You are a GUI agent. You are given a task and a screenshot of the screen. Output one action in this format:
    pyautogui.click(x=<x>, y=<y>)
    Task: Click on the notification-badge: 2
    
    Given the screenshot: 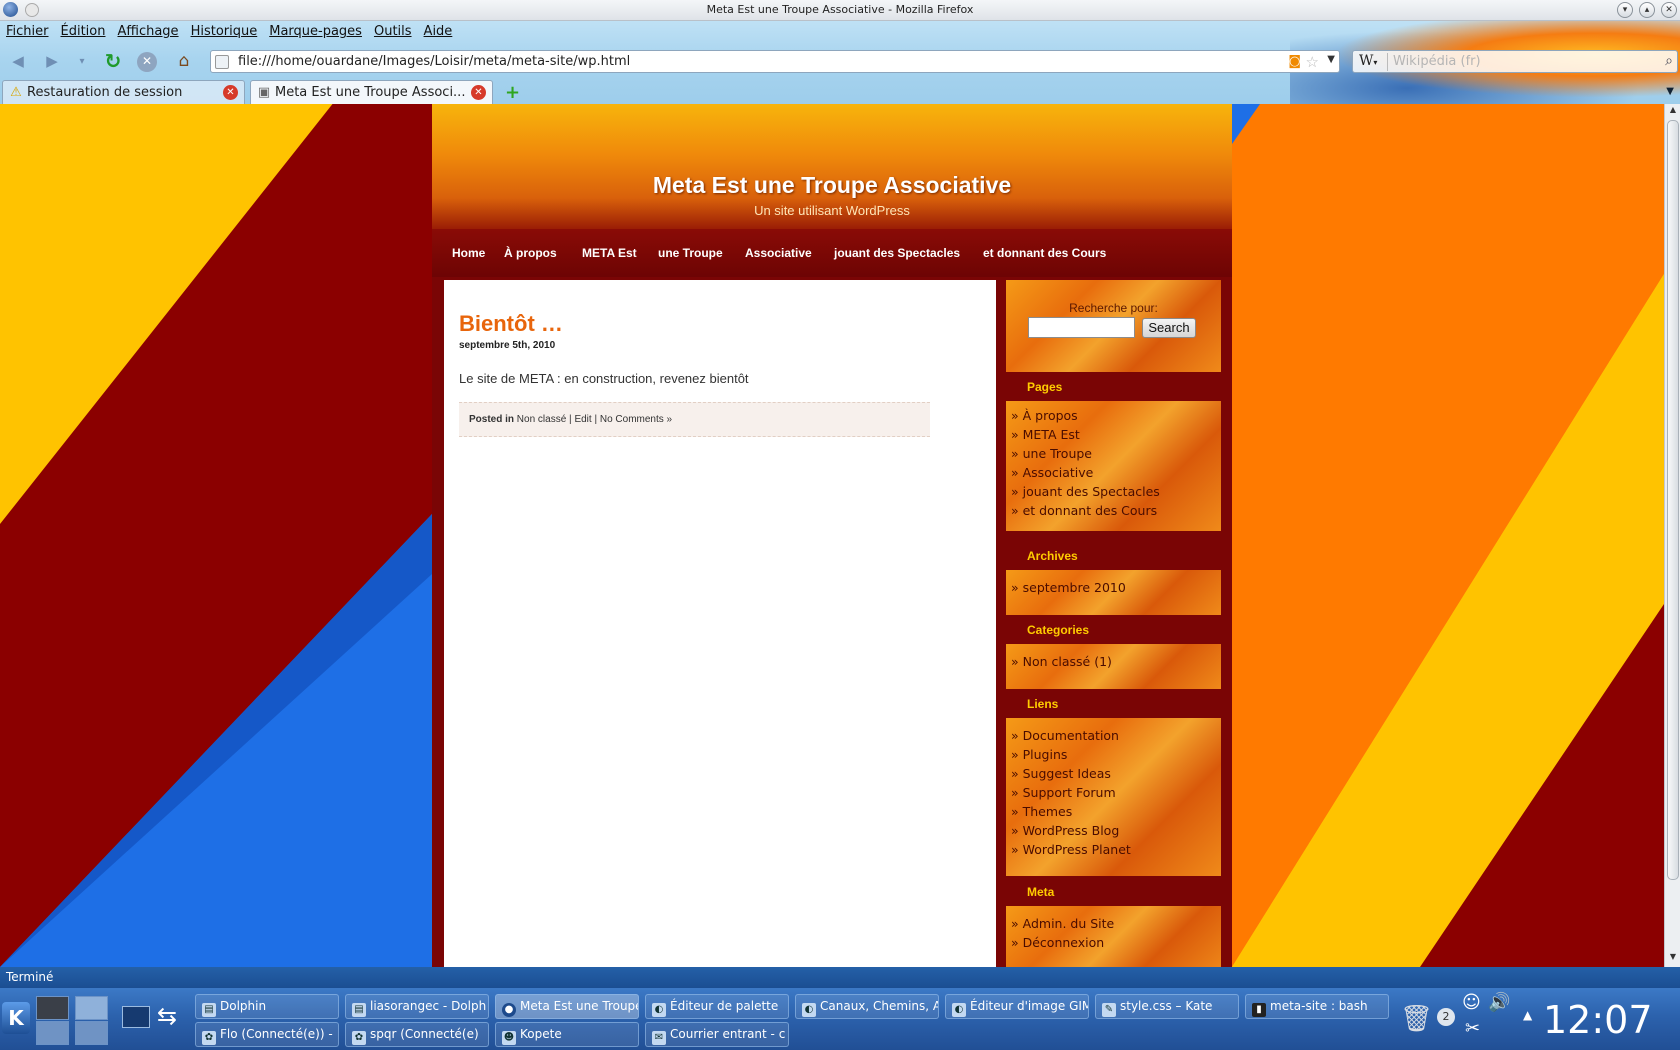 What is the action you would take?
    pyautogui.click(x=1446, y=1017)
    